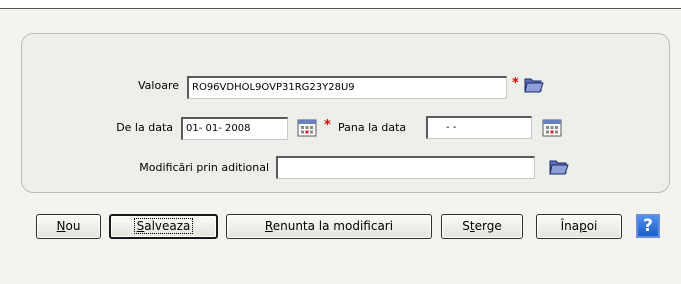 This screenshot has height=284, width=681. What do you see at coordinates (204, 167) in the screenshot?
I see `modificari-label: Modificări prin aditional` at bounding box center [204, 167].